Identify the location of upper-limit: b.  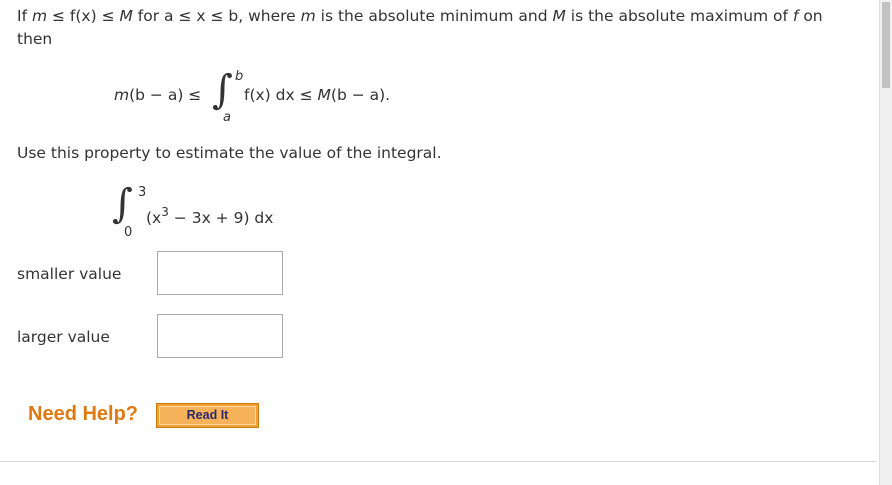
(239, 76).